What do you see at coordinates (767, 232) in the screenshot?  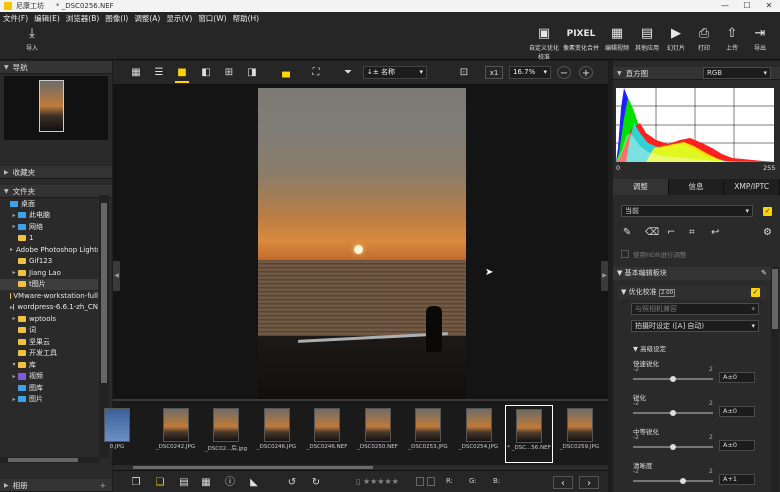 I see `gear-icon: ⚙` at bounding box center [767, 232].